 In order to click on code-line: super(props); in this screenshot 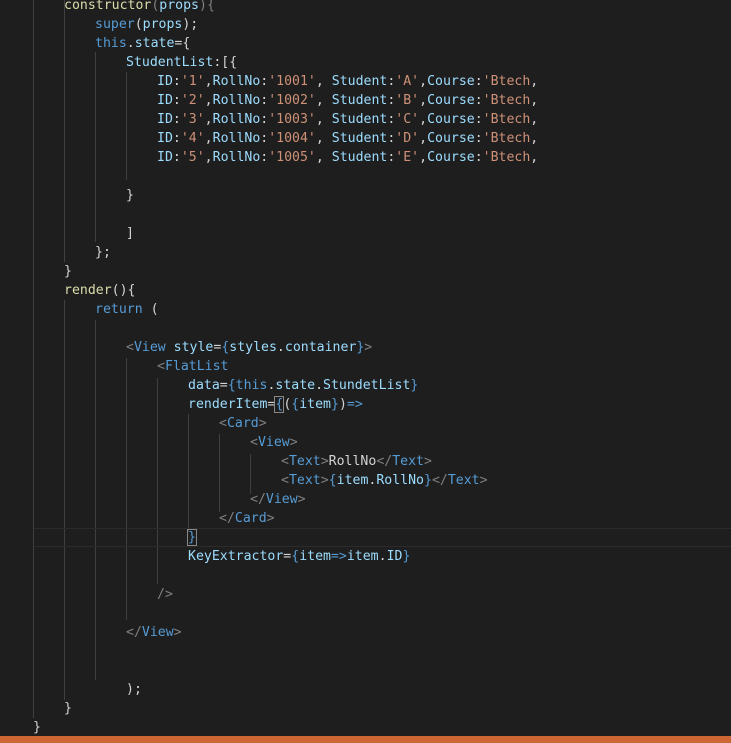, I will do `click(146, 24)`.